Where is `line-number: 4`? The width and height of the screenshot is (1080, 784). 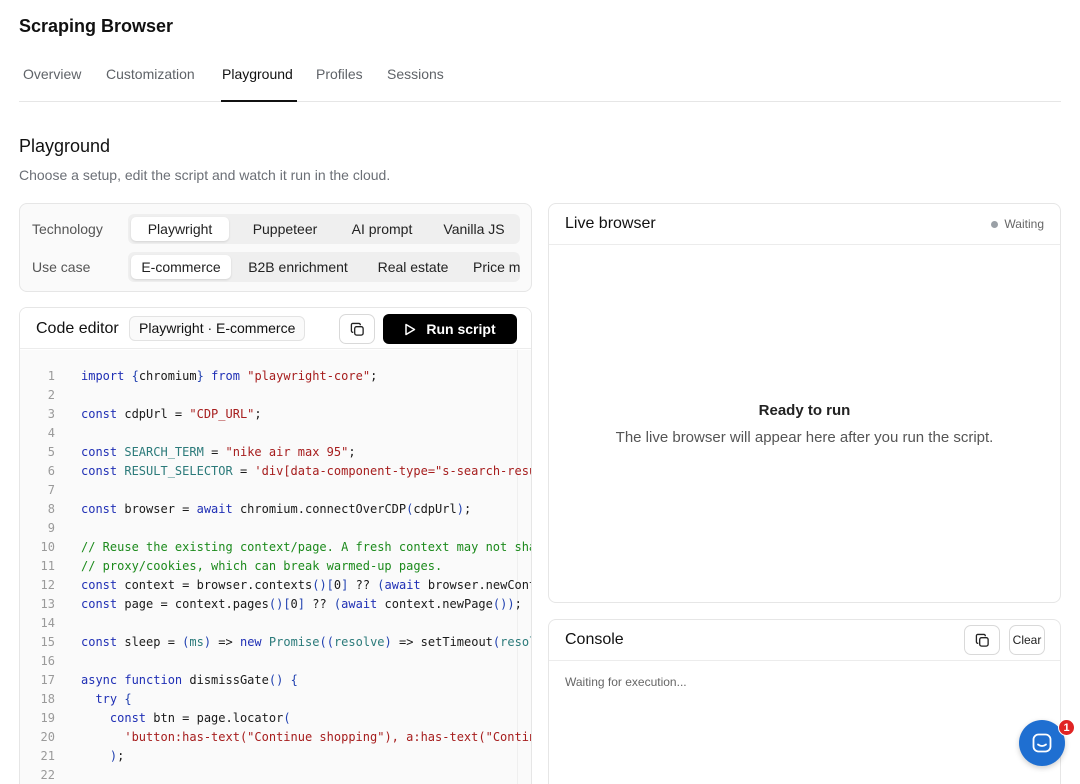 line-number: 4 is located at coordinates (51, 433).